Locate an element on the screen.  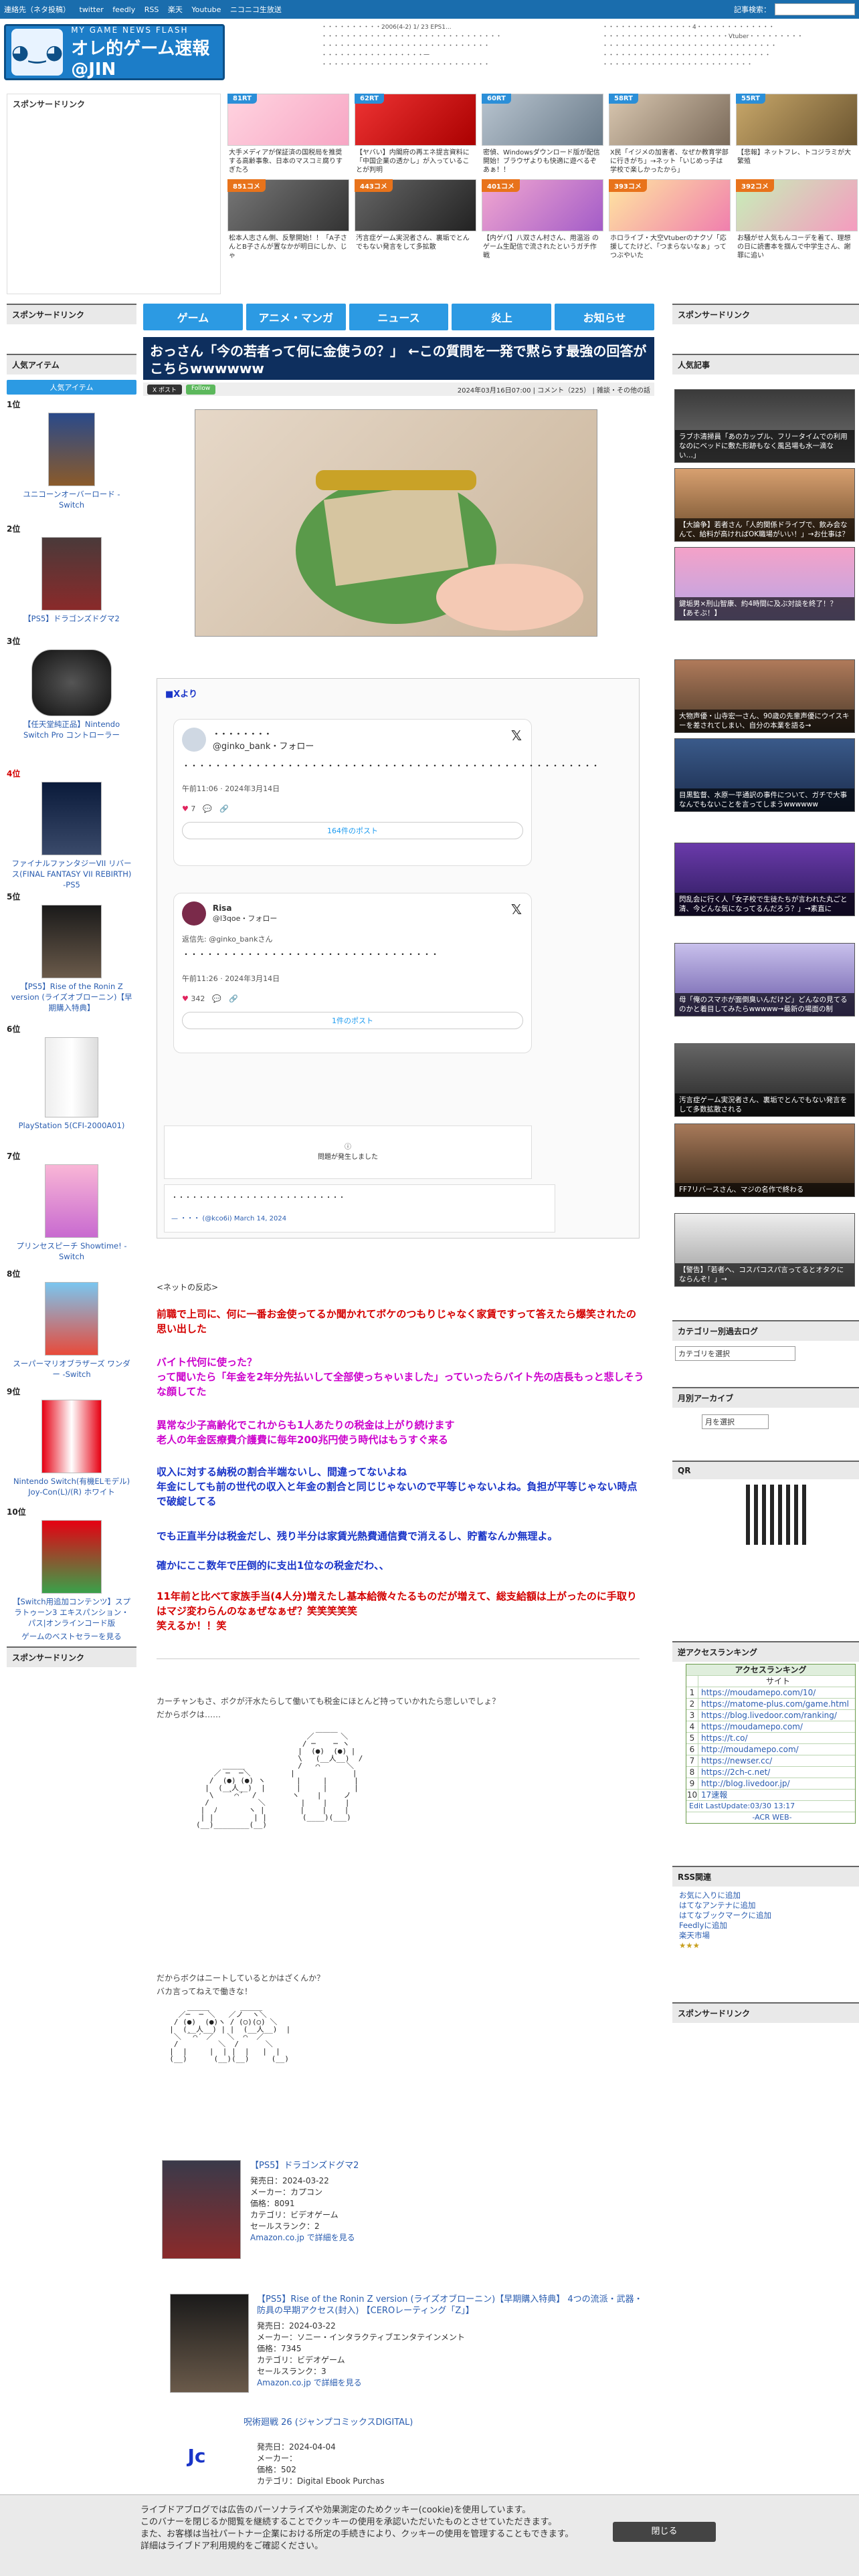
acr-site-link: https://moudamepo.com/ is located at coordinates (750, 1726).